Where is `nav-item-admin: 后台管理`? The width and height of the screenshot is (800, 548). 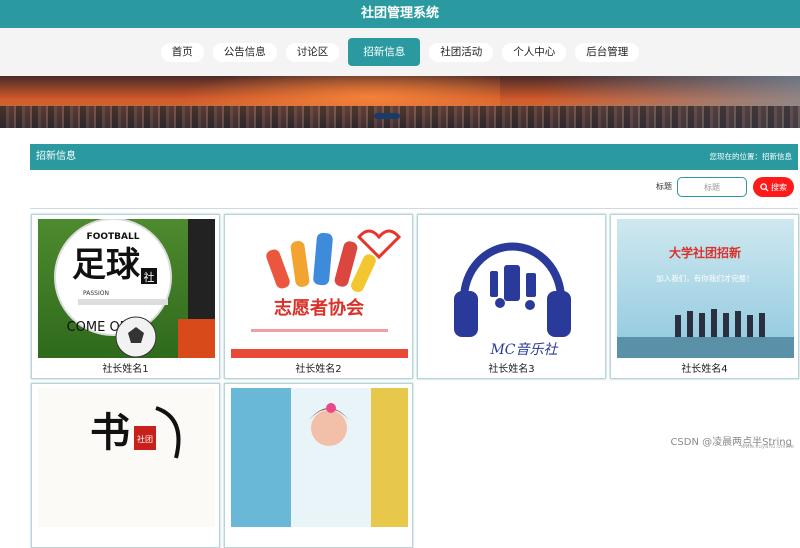
nav-item-admin: 后台管理 is located at coordinates (607, 52).